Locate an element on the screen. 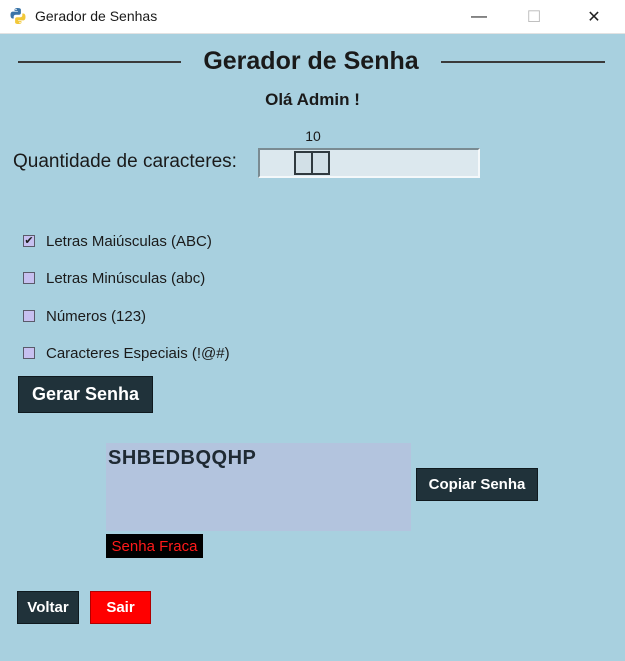  length-value: 10 is located at coordinates (313, 136).